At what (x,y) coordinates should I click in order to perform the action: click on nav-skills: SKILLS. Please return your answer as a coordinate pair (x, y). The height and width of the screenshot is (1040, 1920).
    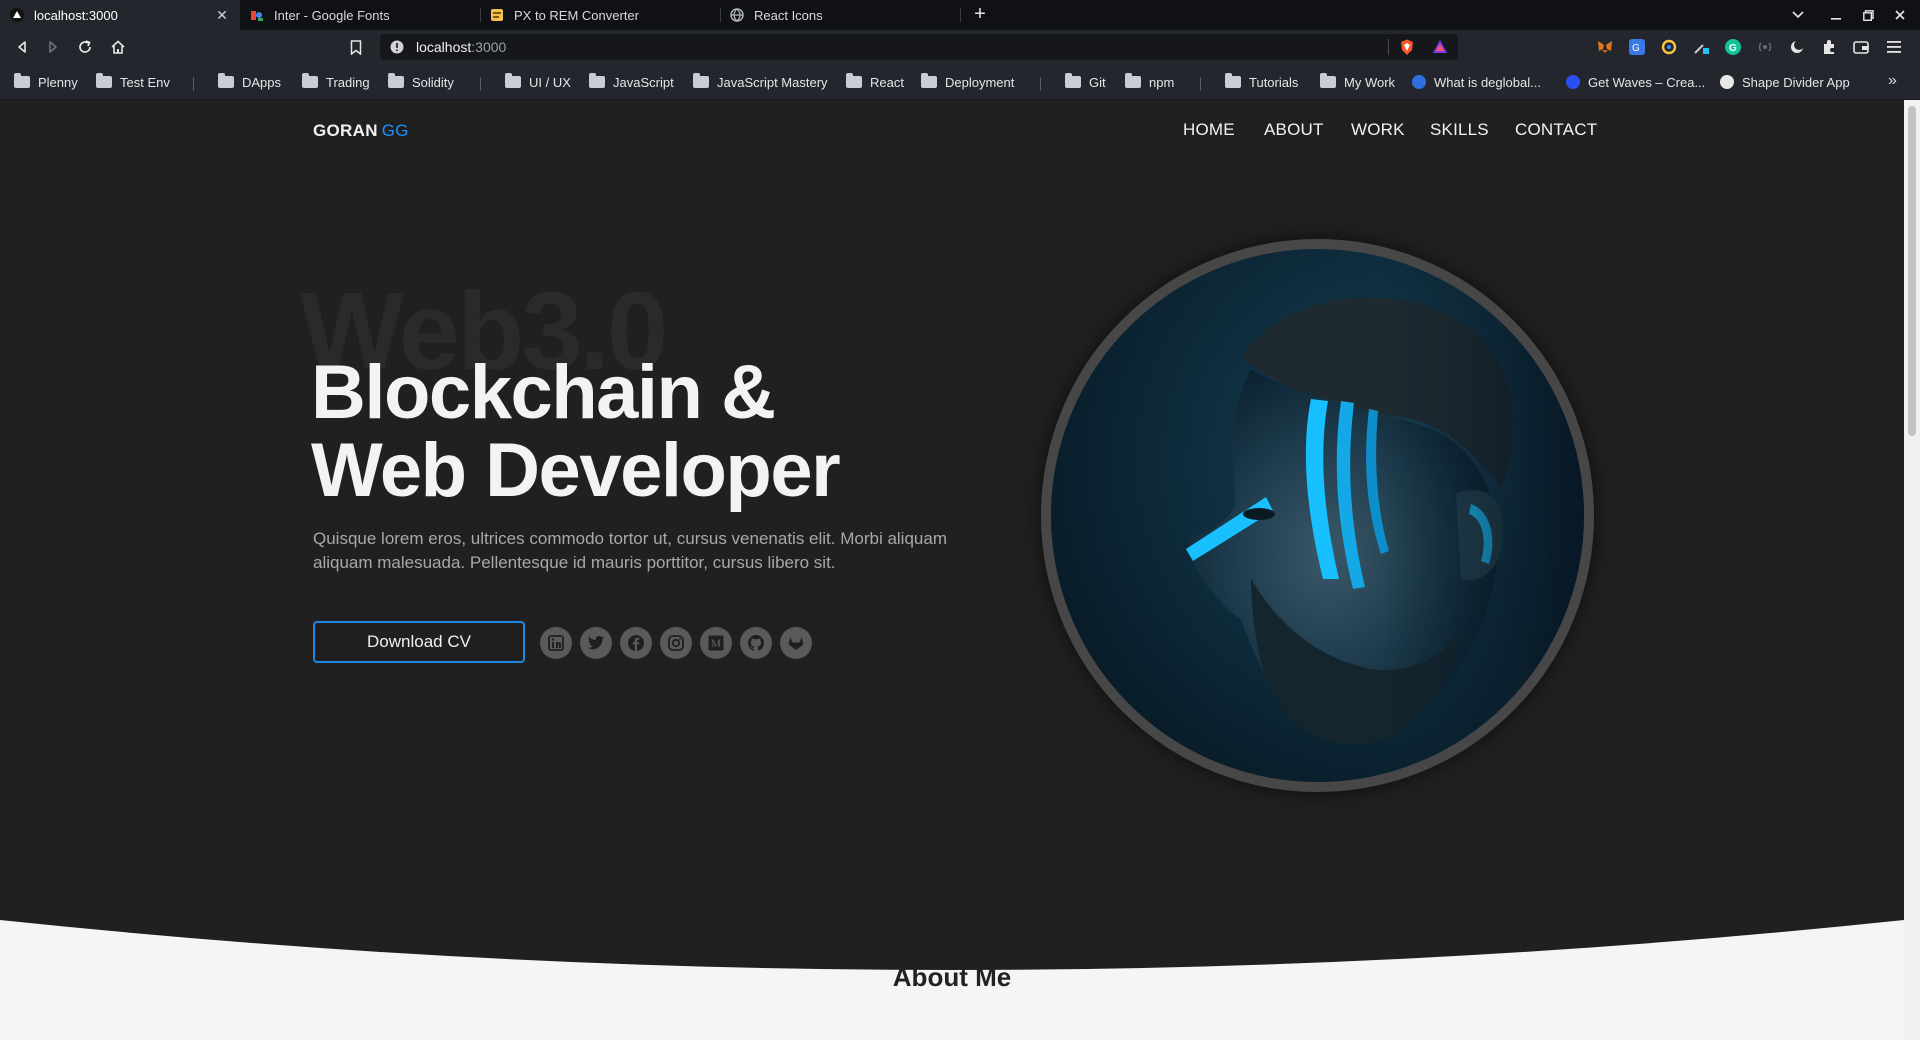
    Looking at the image, I should click on (1459, 130).